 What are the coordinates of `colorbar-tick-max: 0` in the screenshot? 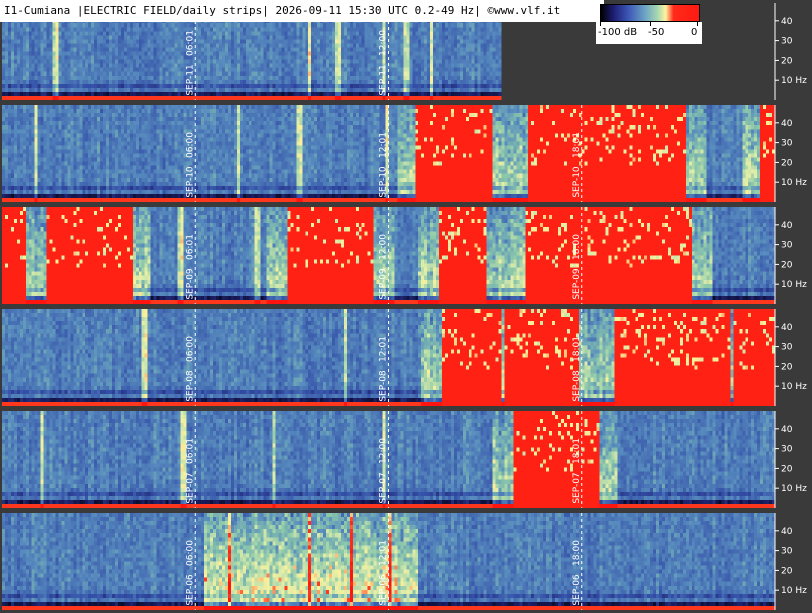 It's located at (694, 32).